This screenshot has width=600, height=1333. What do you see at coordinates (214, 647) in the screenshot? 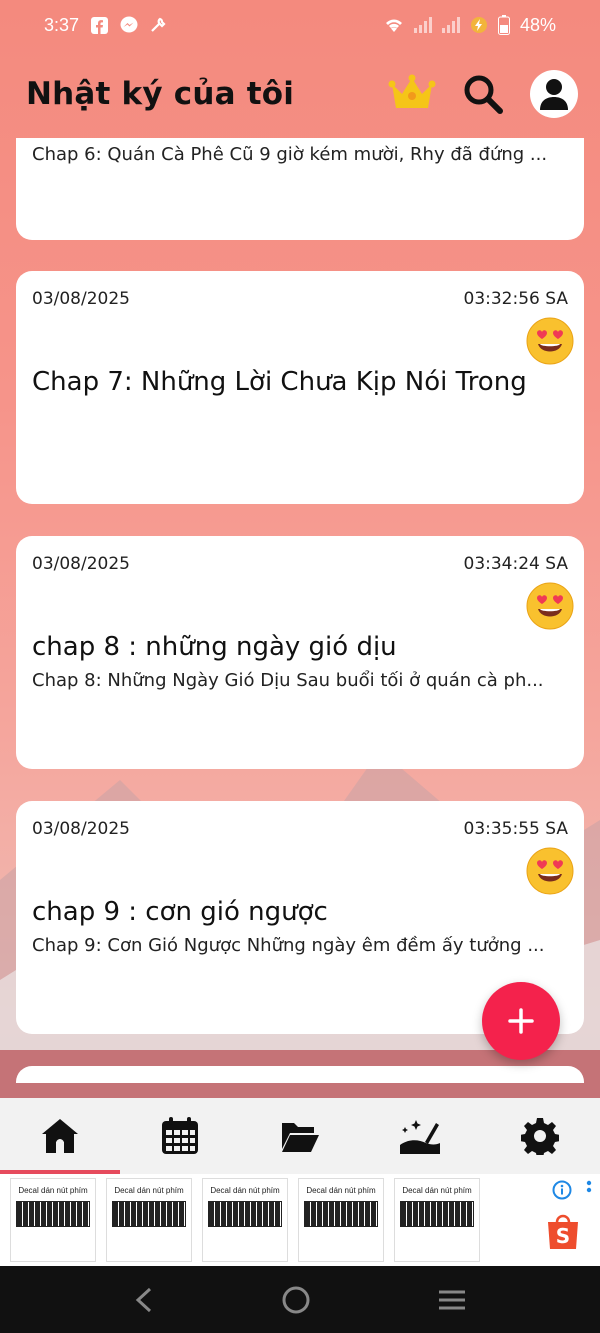
I see `entry-title: chap 8 : những ngày gió dịu` at bounding box center [214, 647].